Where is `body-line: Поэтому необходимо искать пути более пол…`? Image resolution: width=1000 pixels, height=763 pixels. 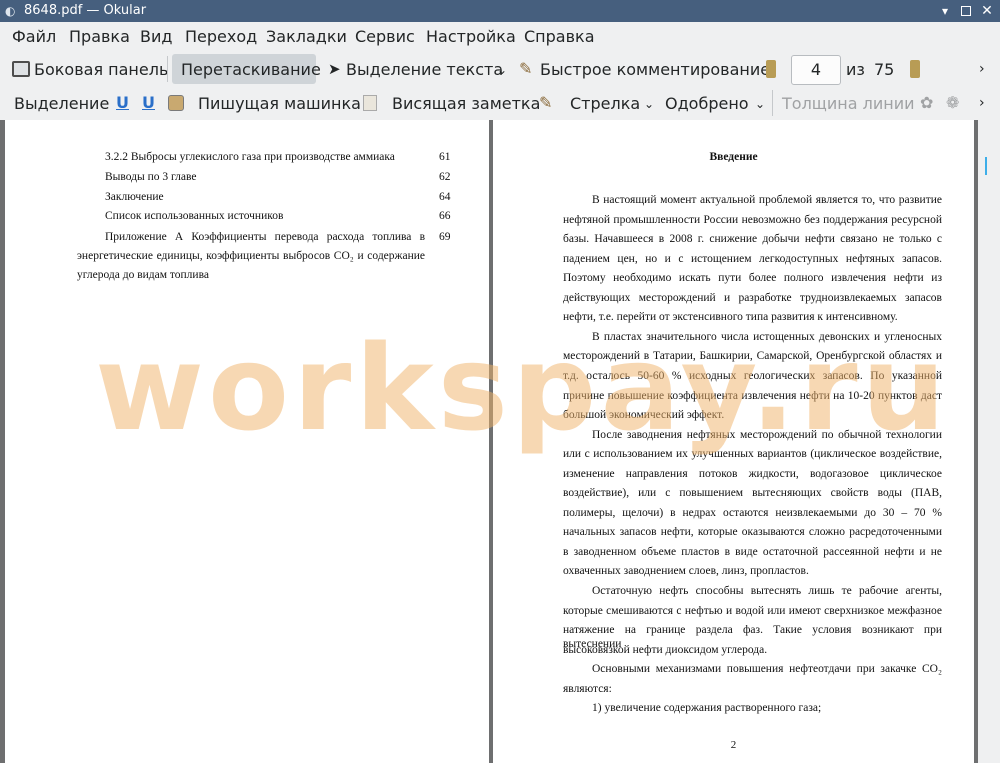 body-line: Поэтому необходимо искать пути более пол… is located at coordinates (752, 278).